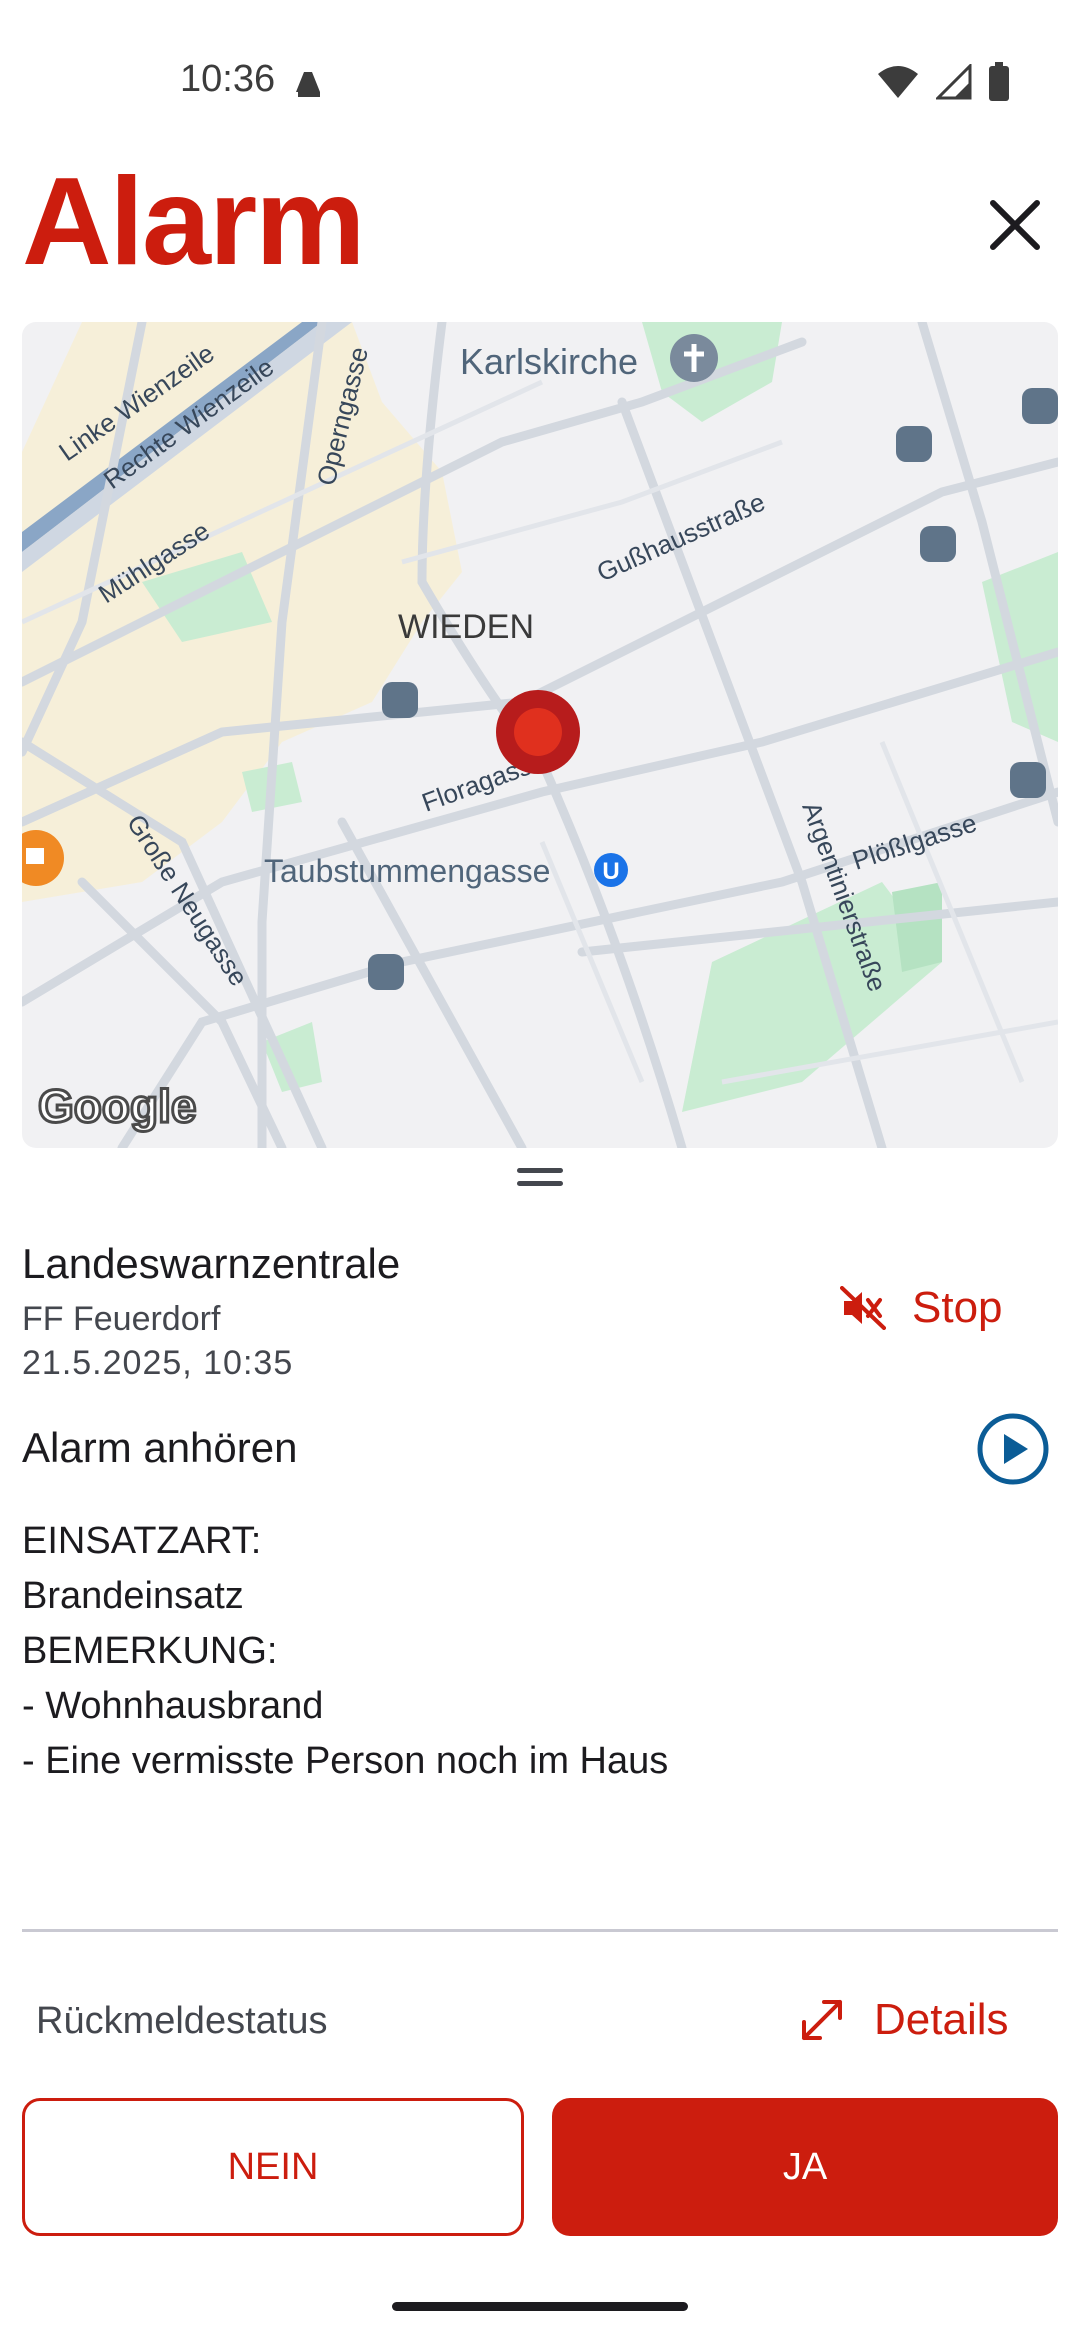 Image resolution: width=1080 pixels, height=2340 pixels. What do you see at coordinates (308, 82) in the screenshot?
I see `notification-icon` at bounding box center [308, 82].